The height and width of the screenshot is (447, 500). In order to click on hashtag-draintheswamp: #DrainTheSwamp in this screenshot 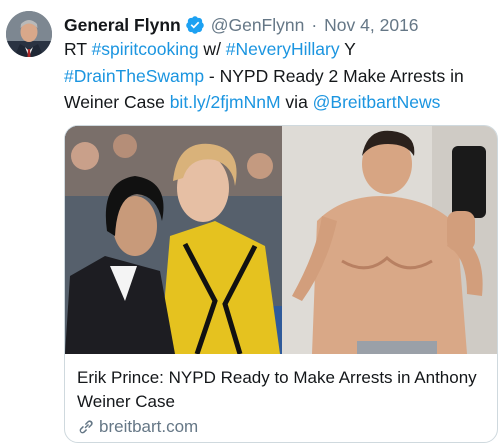, I will do `click(134, 76)`.